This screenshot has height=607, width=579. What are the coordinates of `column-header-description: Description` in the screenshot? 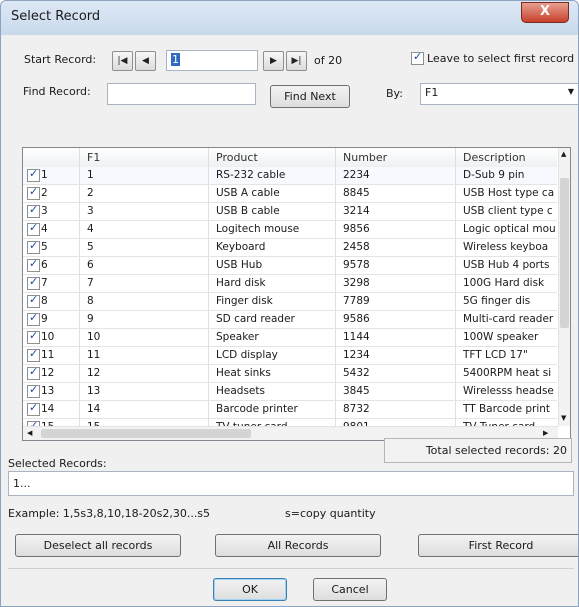 It's located at (494, 157).